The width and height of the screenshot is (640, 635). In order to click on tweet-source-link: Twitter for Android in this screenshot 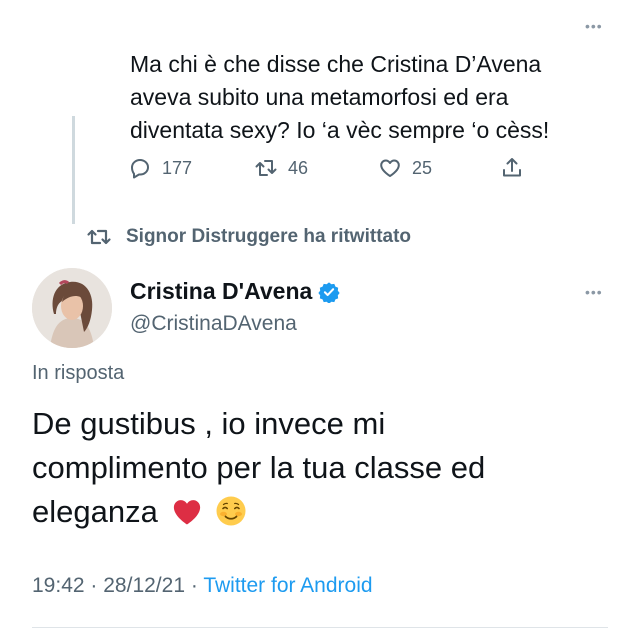, I will do `click(287, 585)`.